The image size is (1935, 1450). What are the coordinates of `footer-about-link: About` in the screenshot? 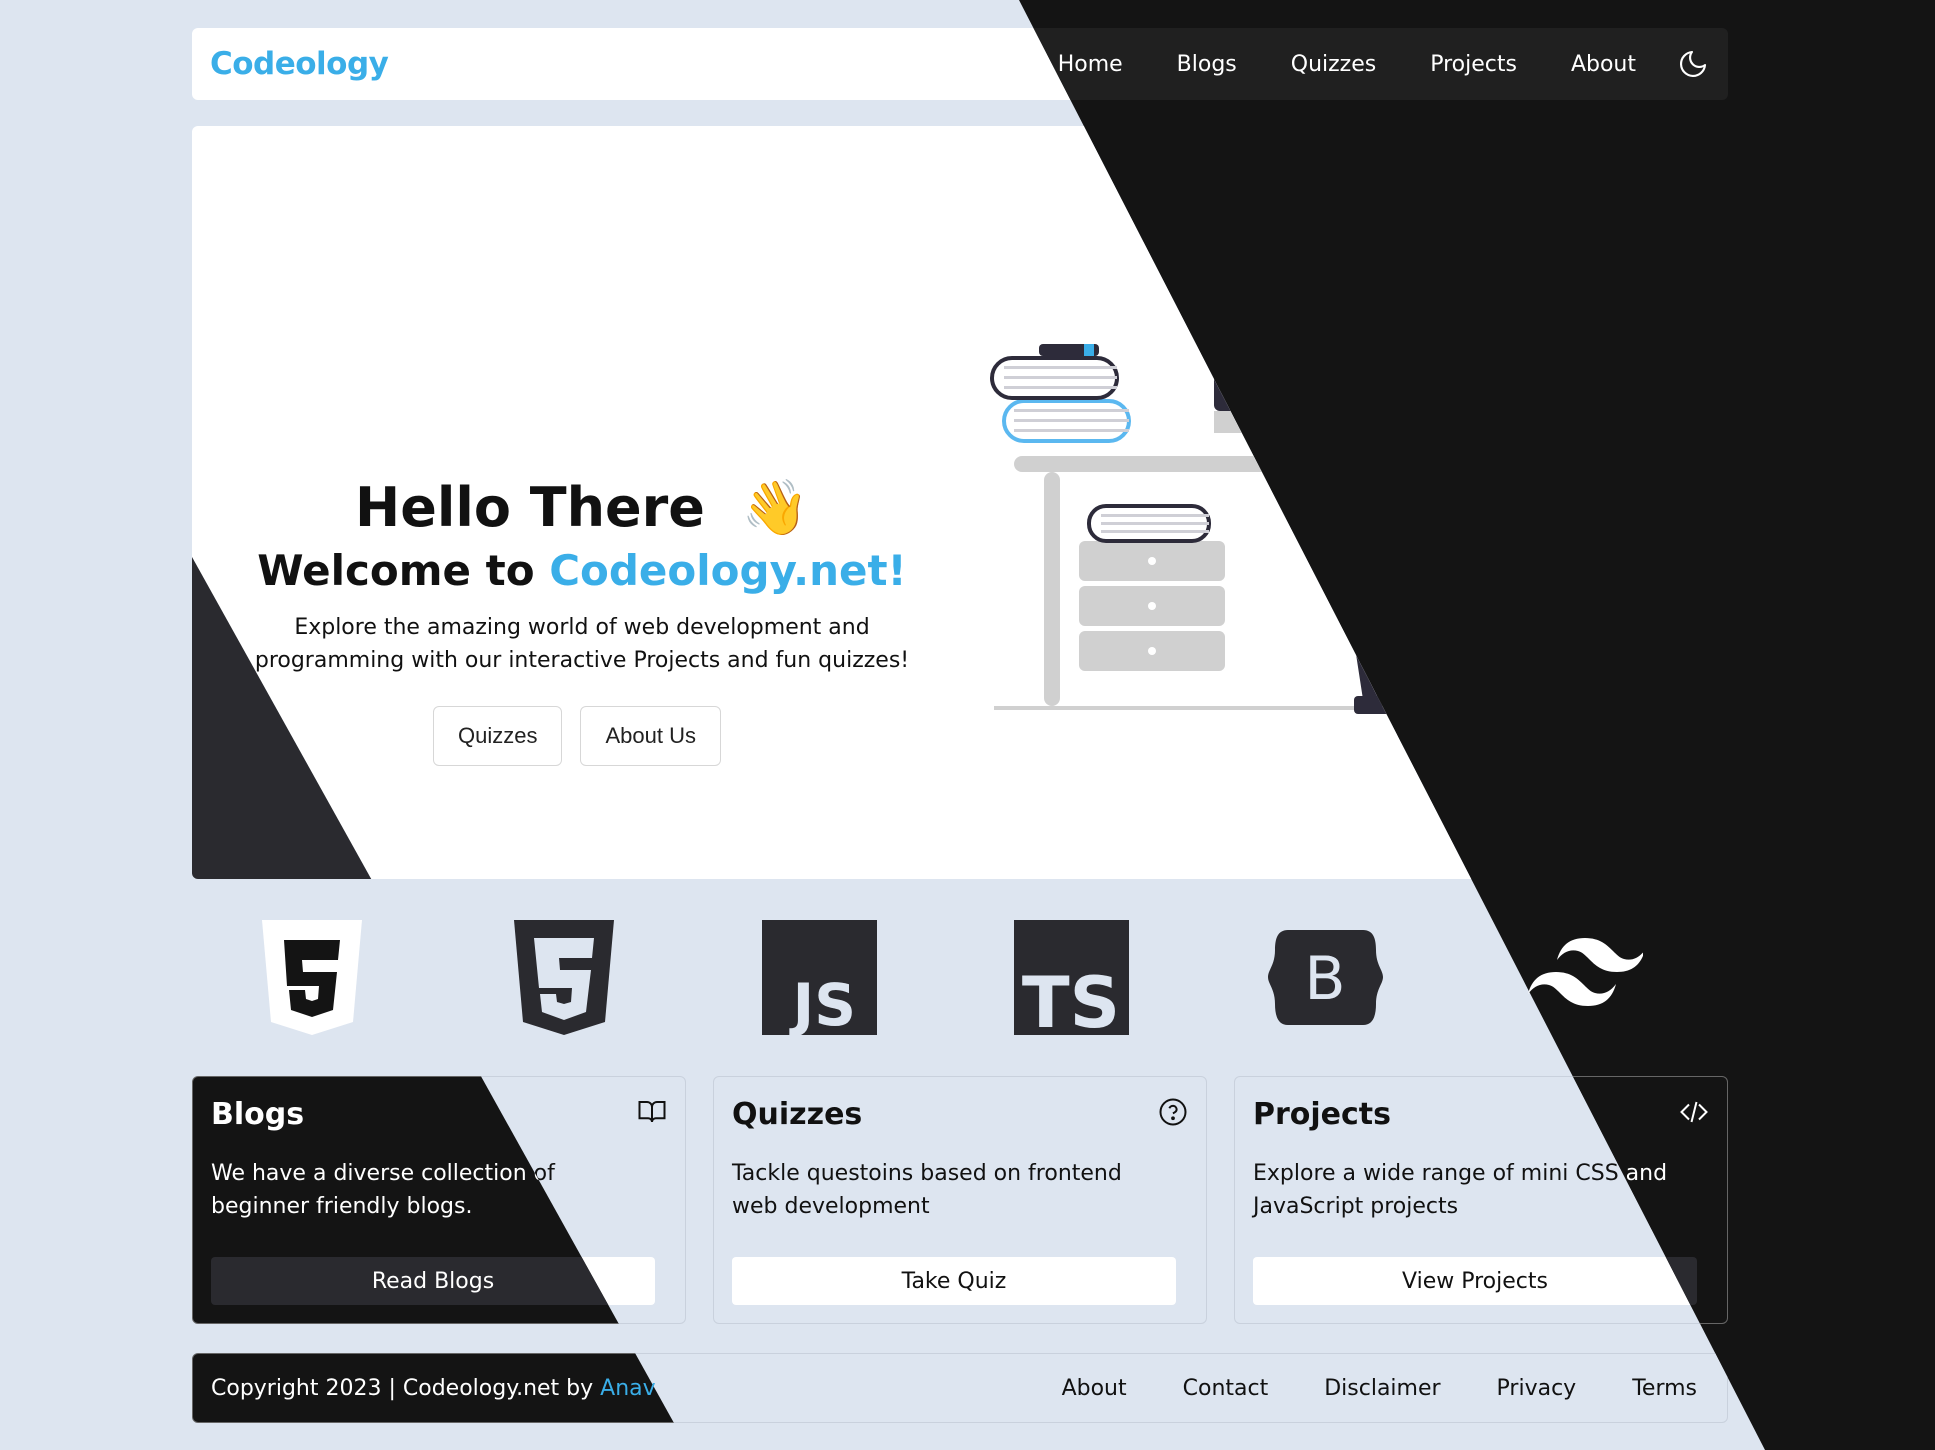 It's located at (1094, 1388).